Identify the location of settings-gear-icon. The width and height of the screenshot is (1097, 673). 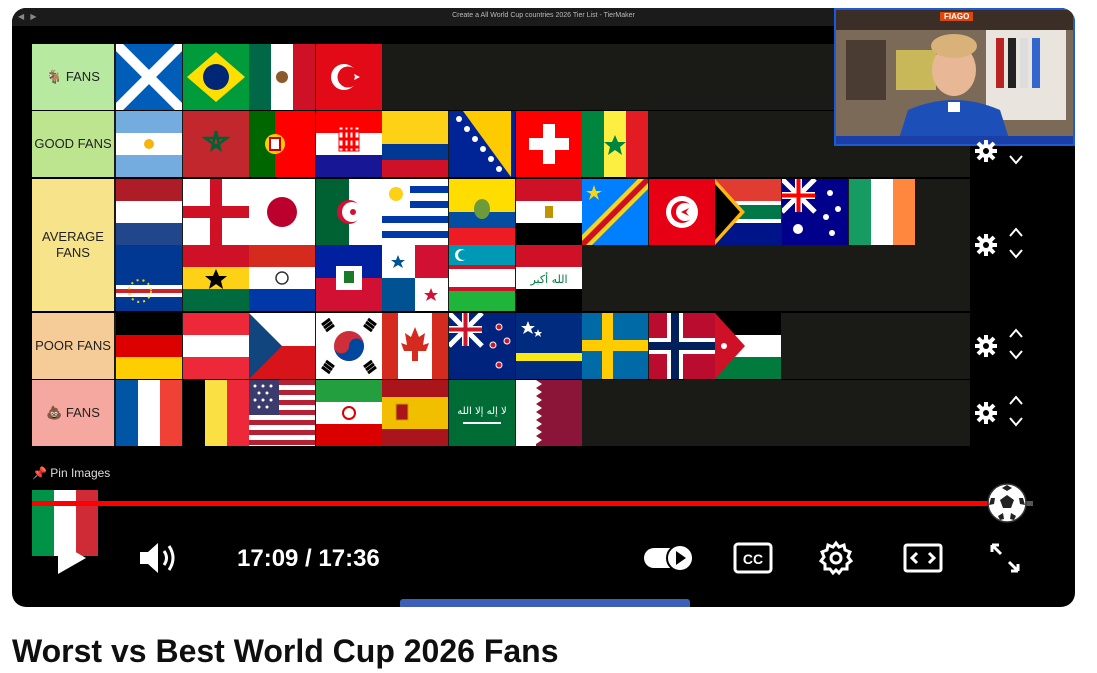
(836, 558).